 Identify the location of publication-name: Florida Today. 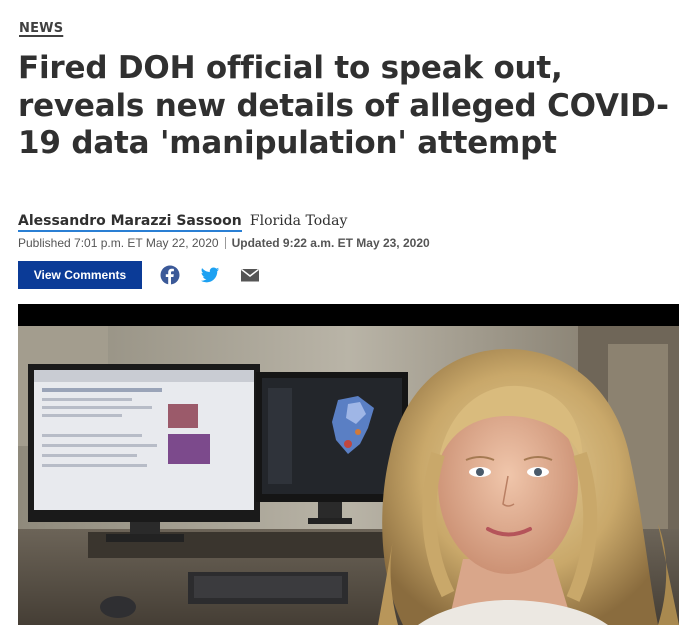
(298, 221).